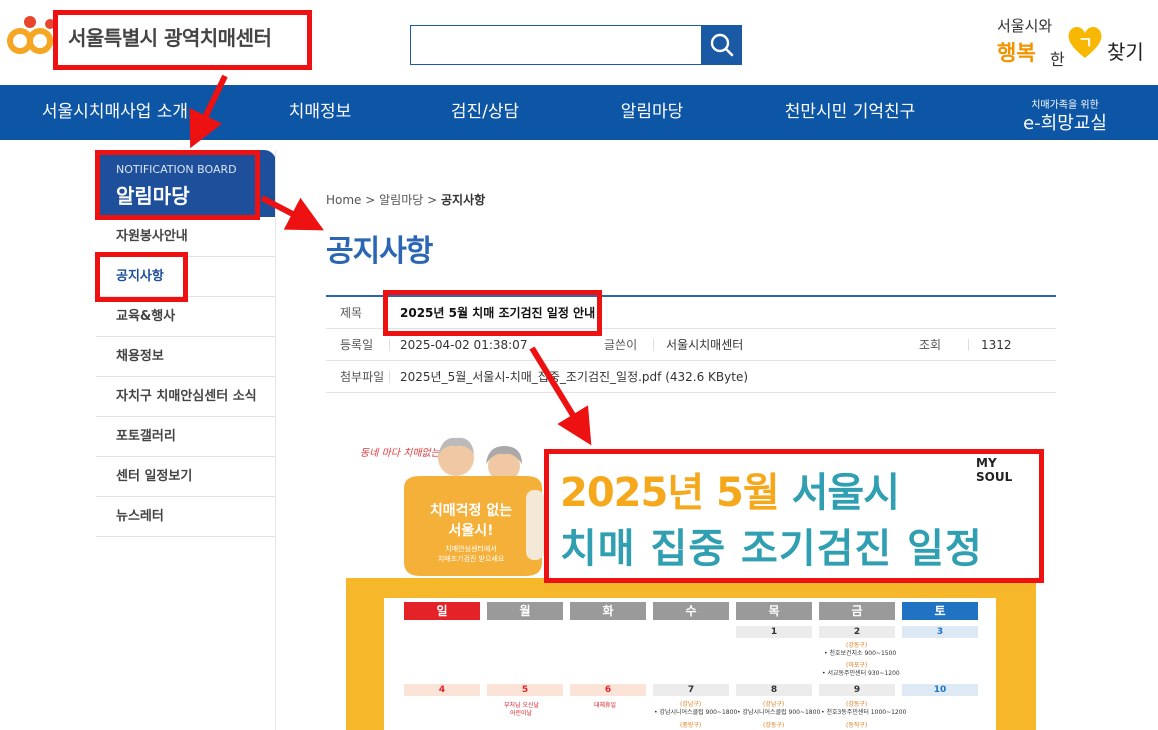 The height and width of the screenshot is (730, 1158). What do you see at coordinates (1065, 123) in the screenshot?
I see `nav-e-class-label: e-희망교실` at bounding box center [1065, 123].